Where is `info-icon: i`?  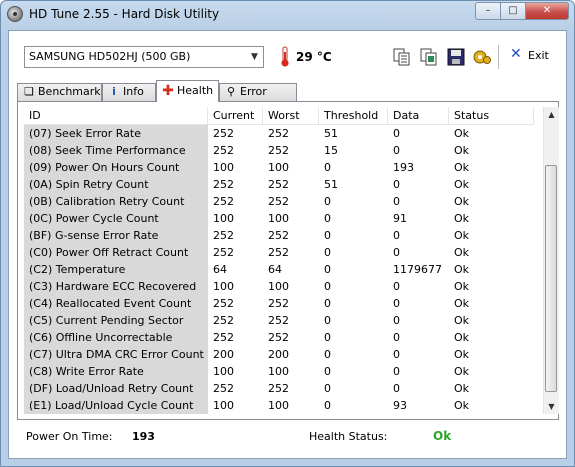 info-icon: i is located at coordinates (114, 91).